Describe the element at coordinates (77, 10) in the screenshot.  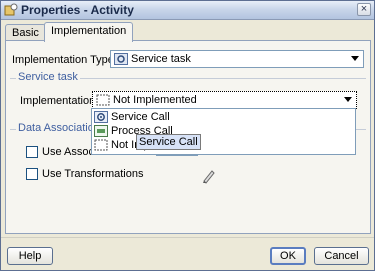
I see `dialog-title: Properties - Activity` at that location.